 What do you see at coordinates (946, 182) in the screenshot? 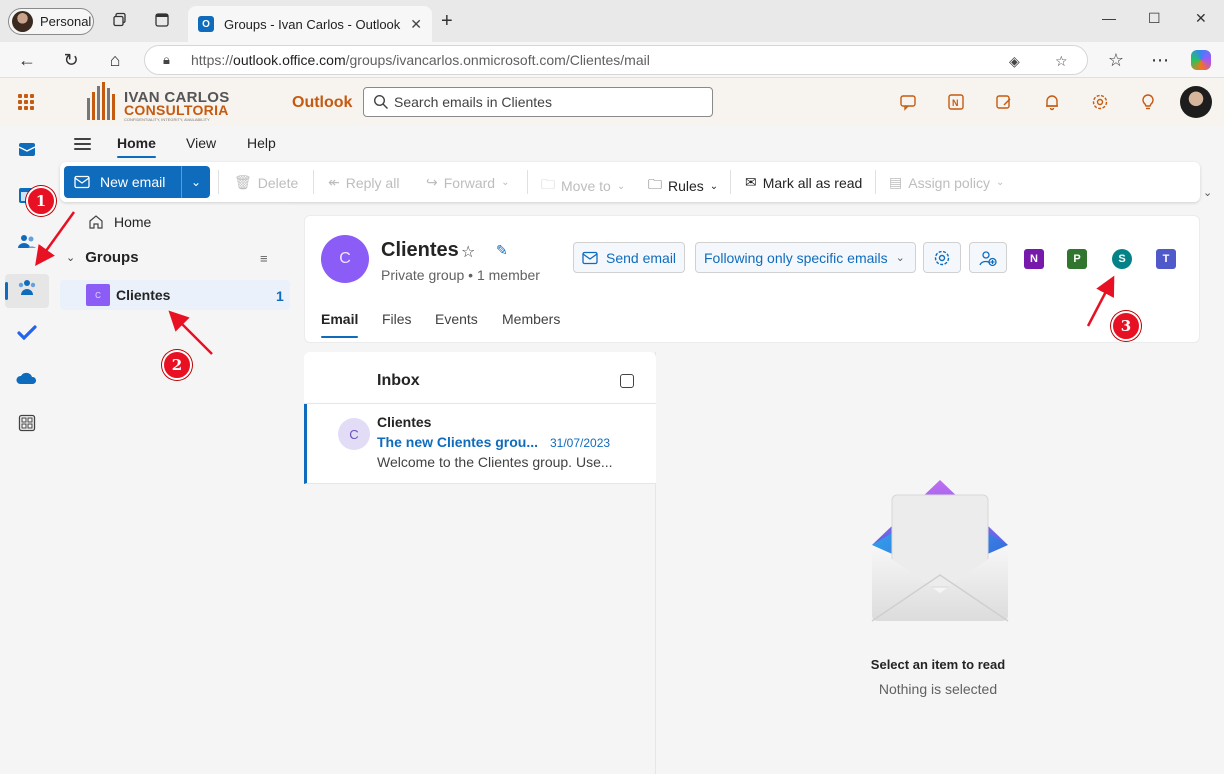
I see `assign-policy-button: ▤ Assign policy ⌄` at bounding box center [946, 182].